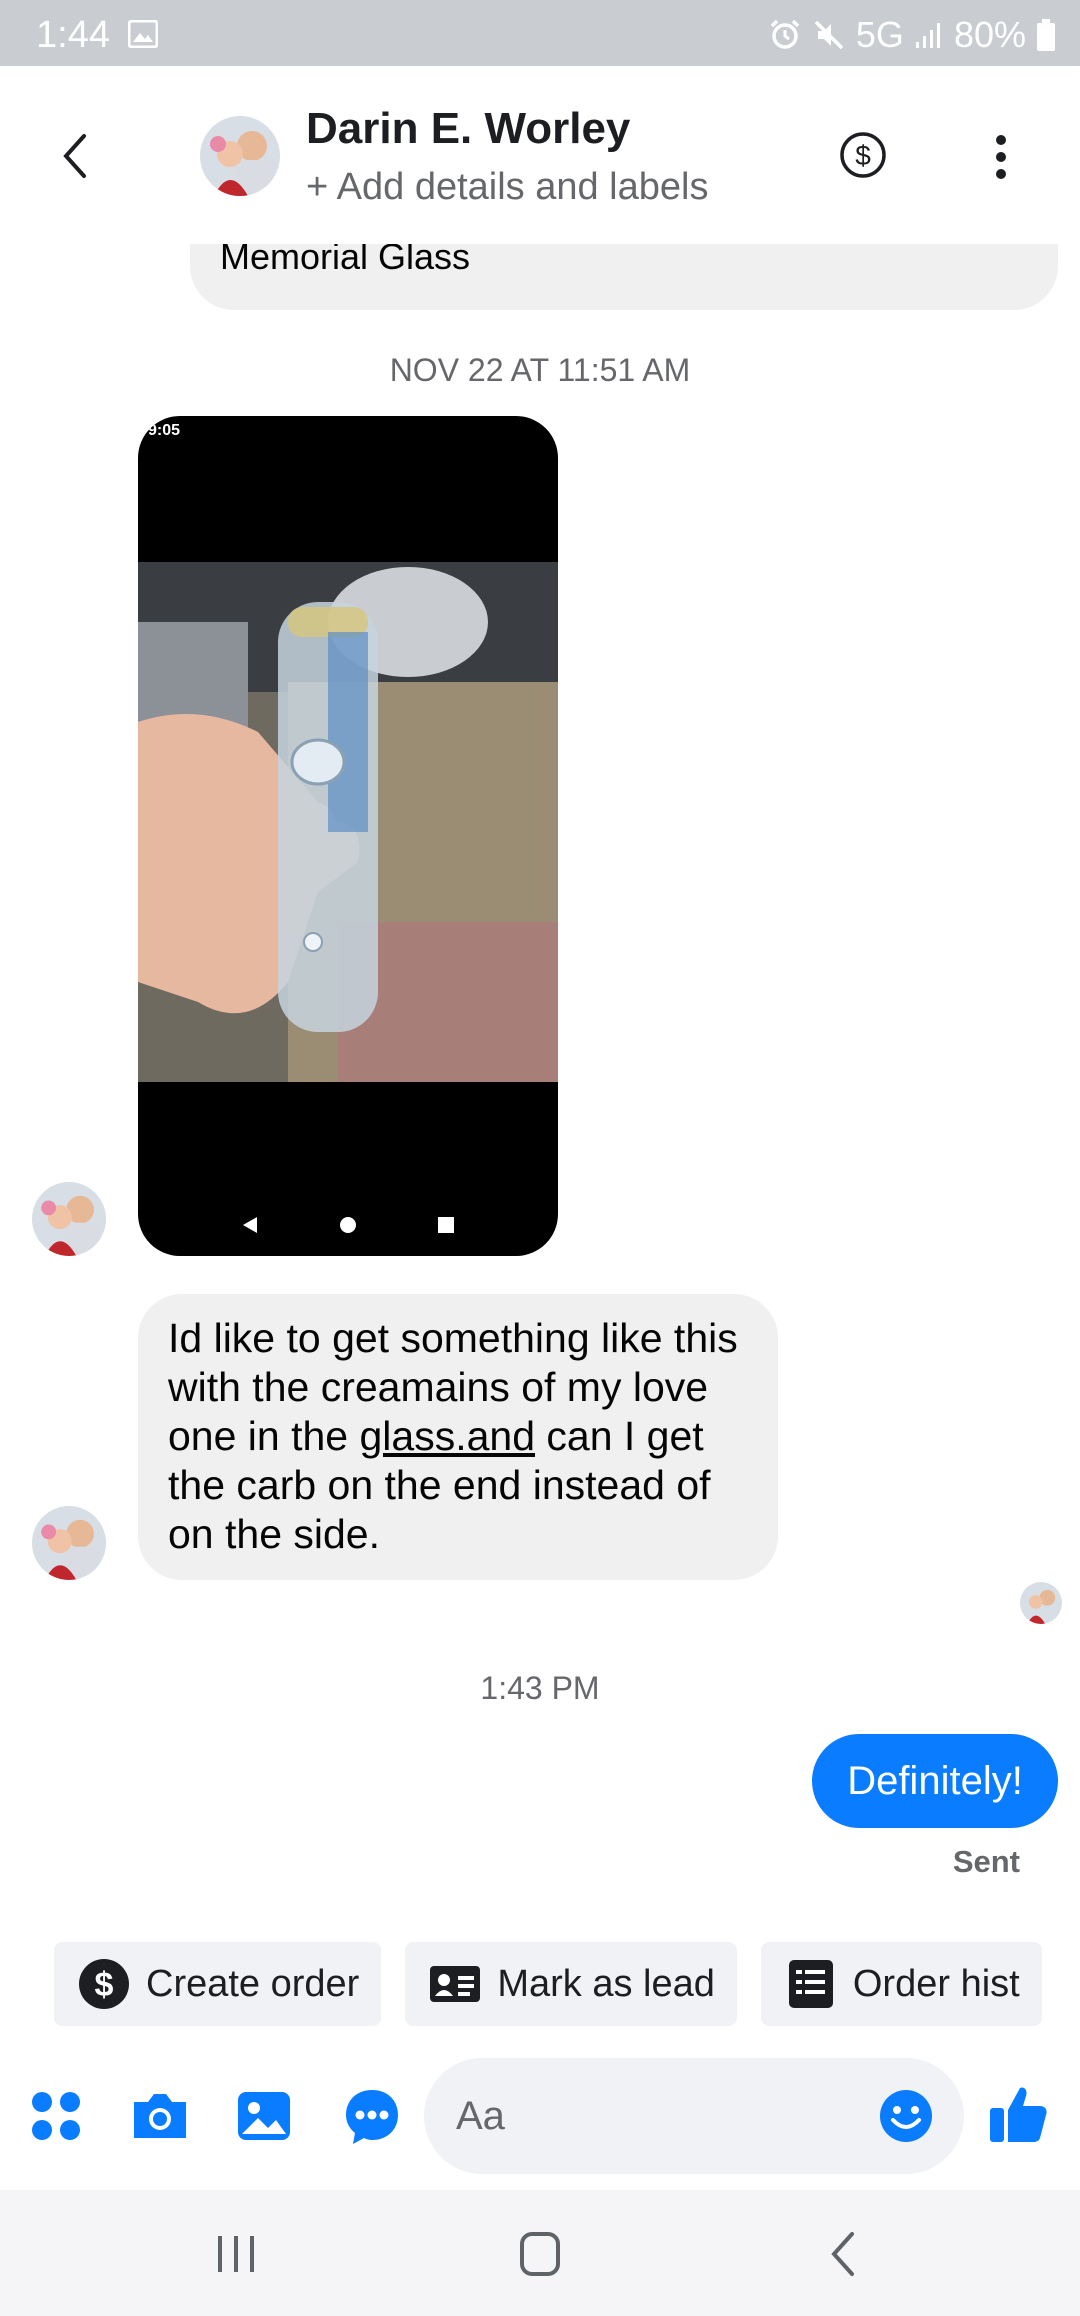 Image resolution: width=1080 pixels, height=2316 pixels. What do you see at coordinates (927, 35) in the screenshot?
I see `signal-icon` at bounding box center [927, 35].